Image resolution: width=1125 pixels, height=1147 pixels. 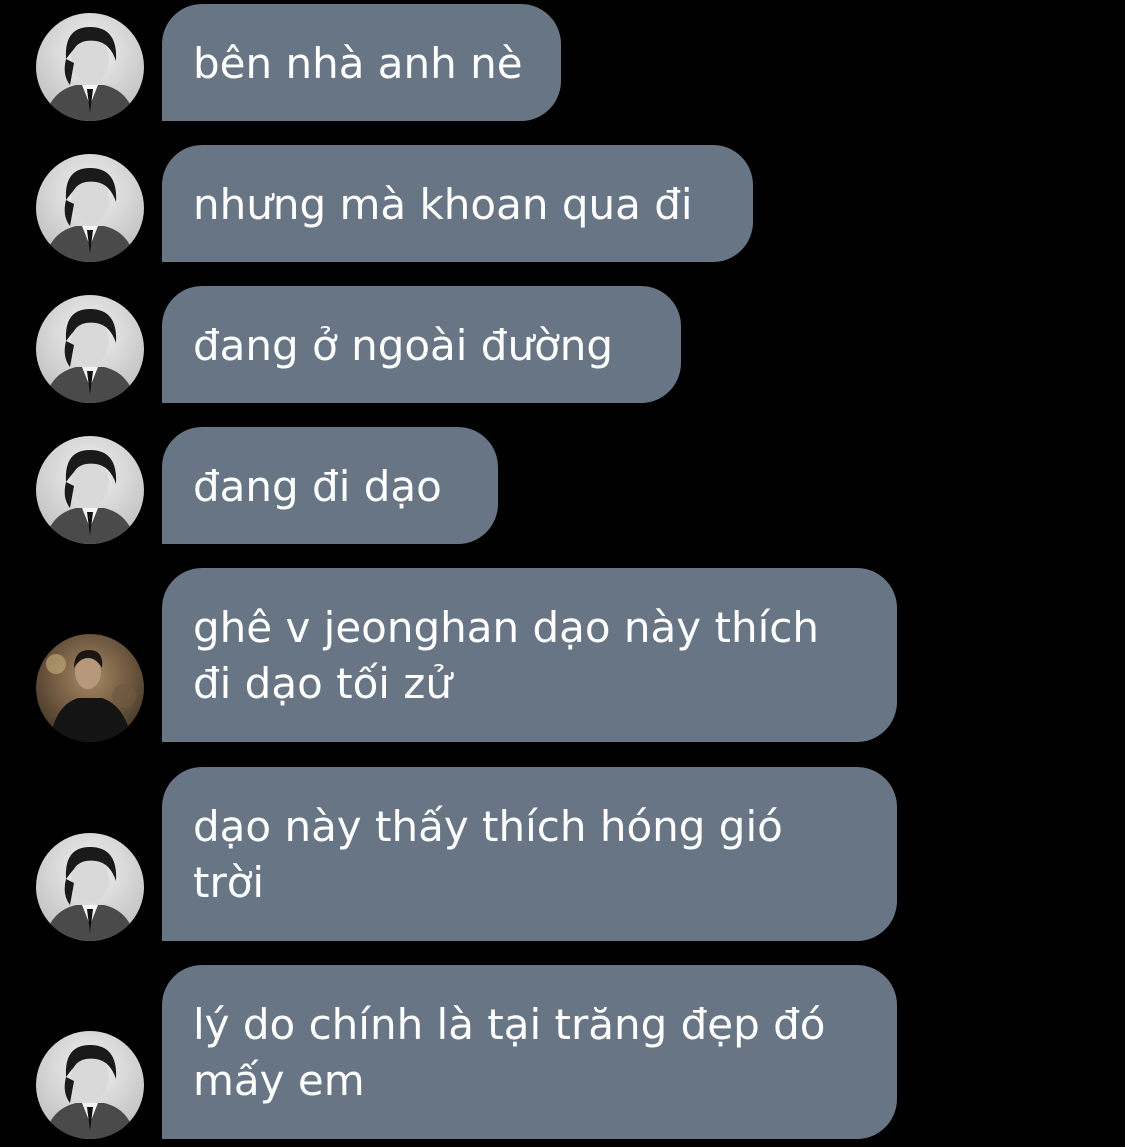 I want to click on message-text: mấy em, so click(x=279, y=1080).